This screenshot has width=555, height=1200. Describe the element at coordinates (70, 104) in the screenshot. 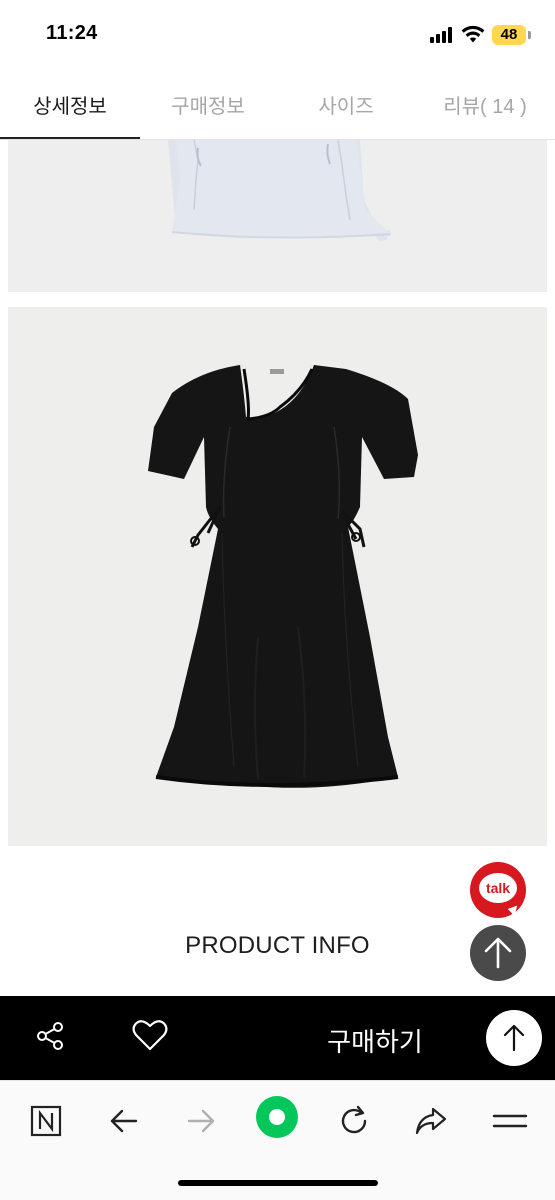

I see `tab-detail: 상세정보` at that location.